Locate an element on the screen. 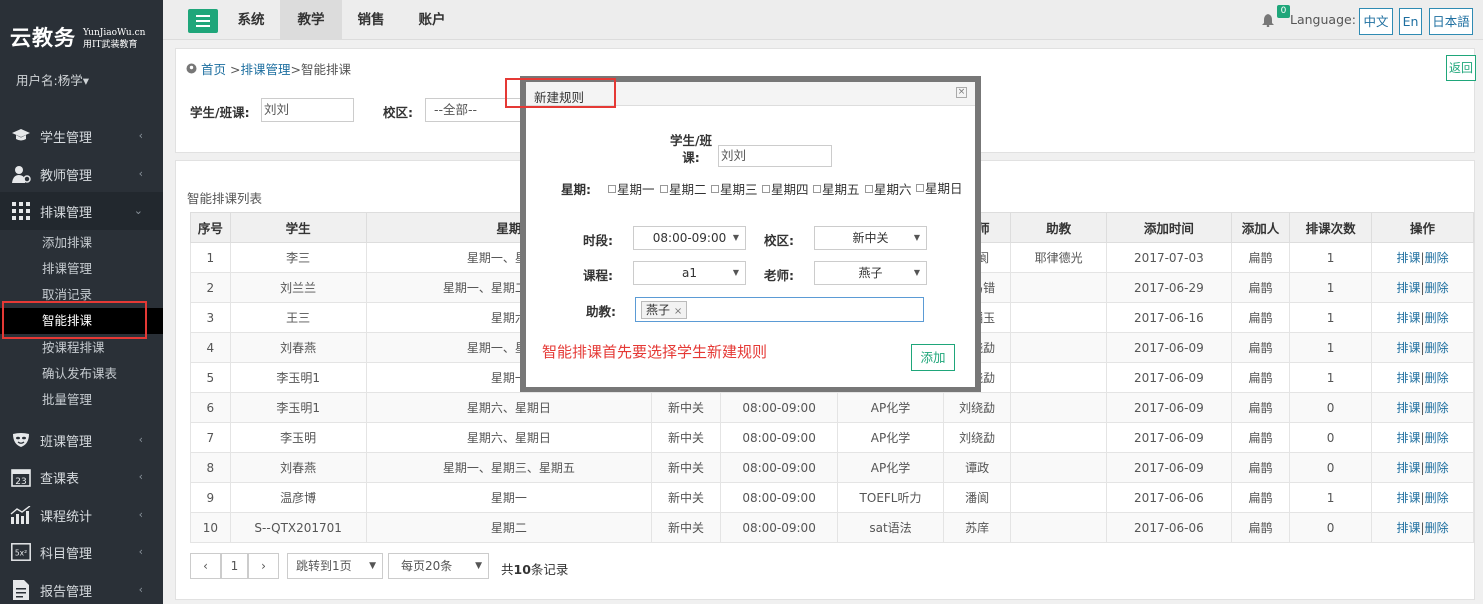  back-button: 返回 is located at coordinates (1461, 68).